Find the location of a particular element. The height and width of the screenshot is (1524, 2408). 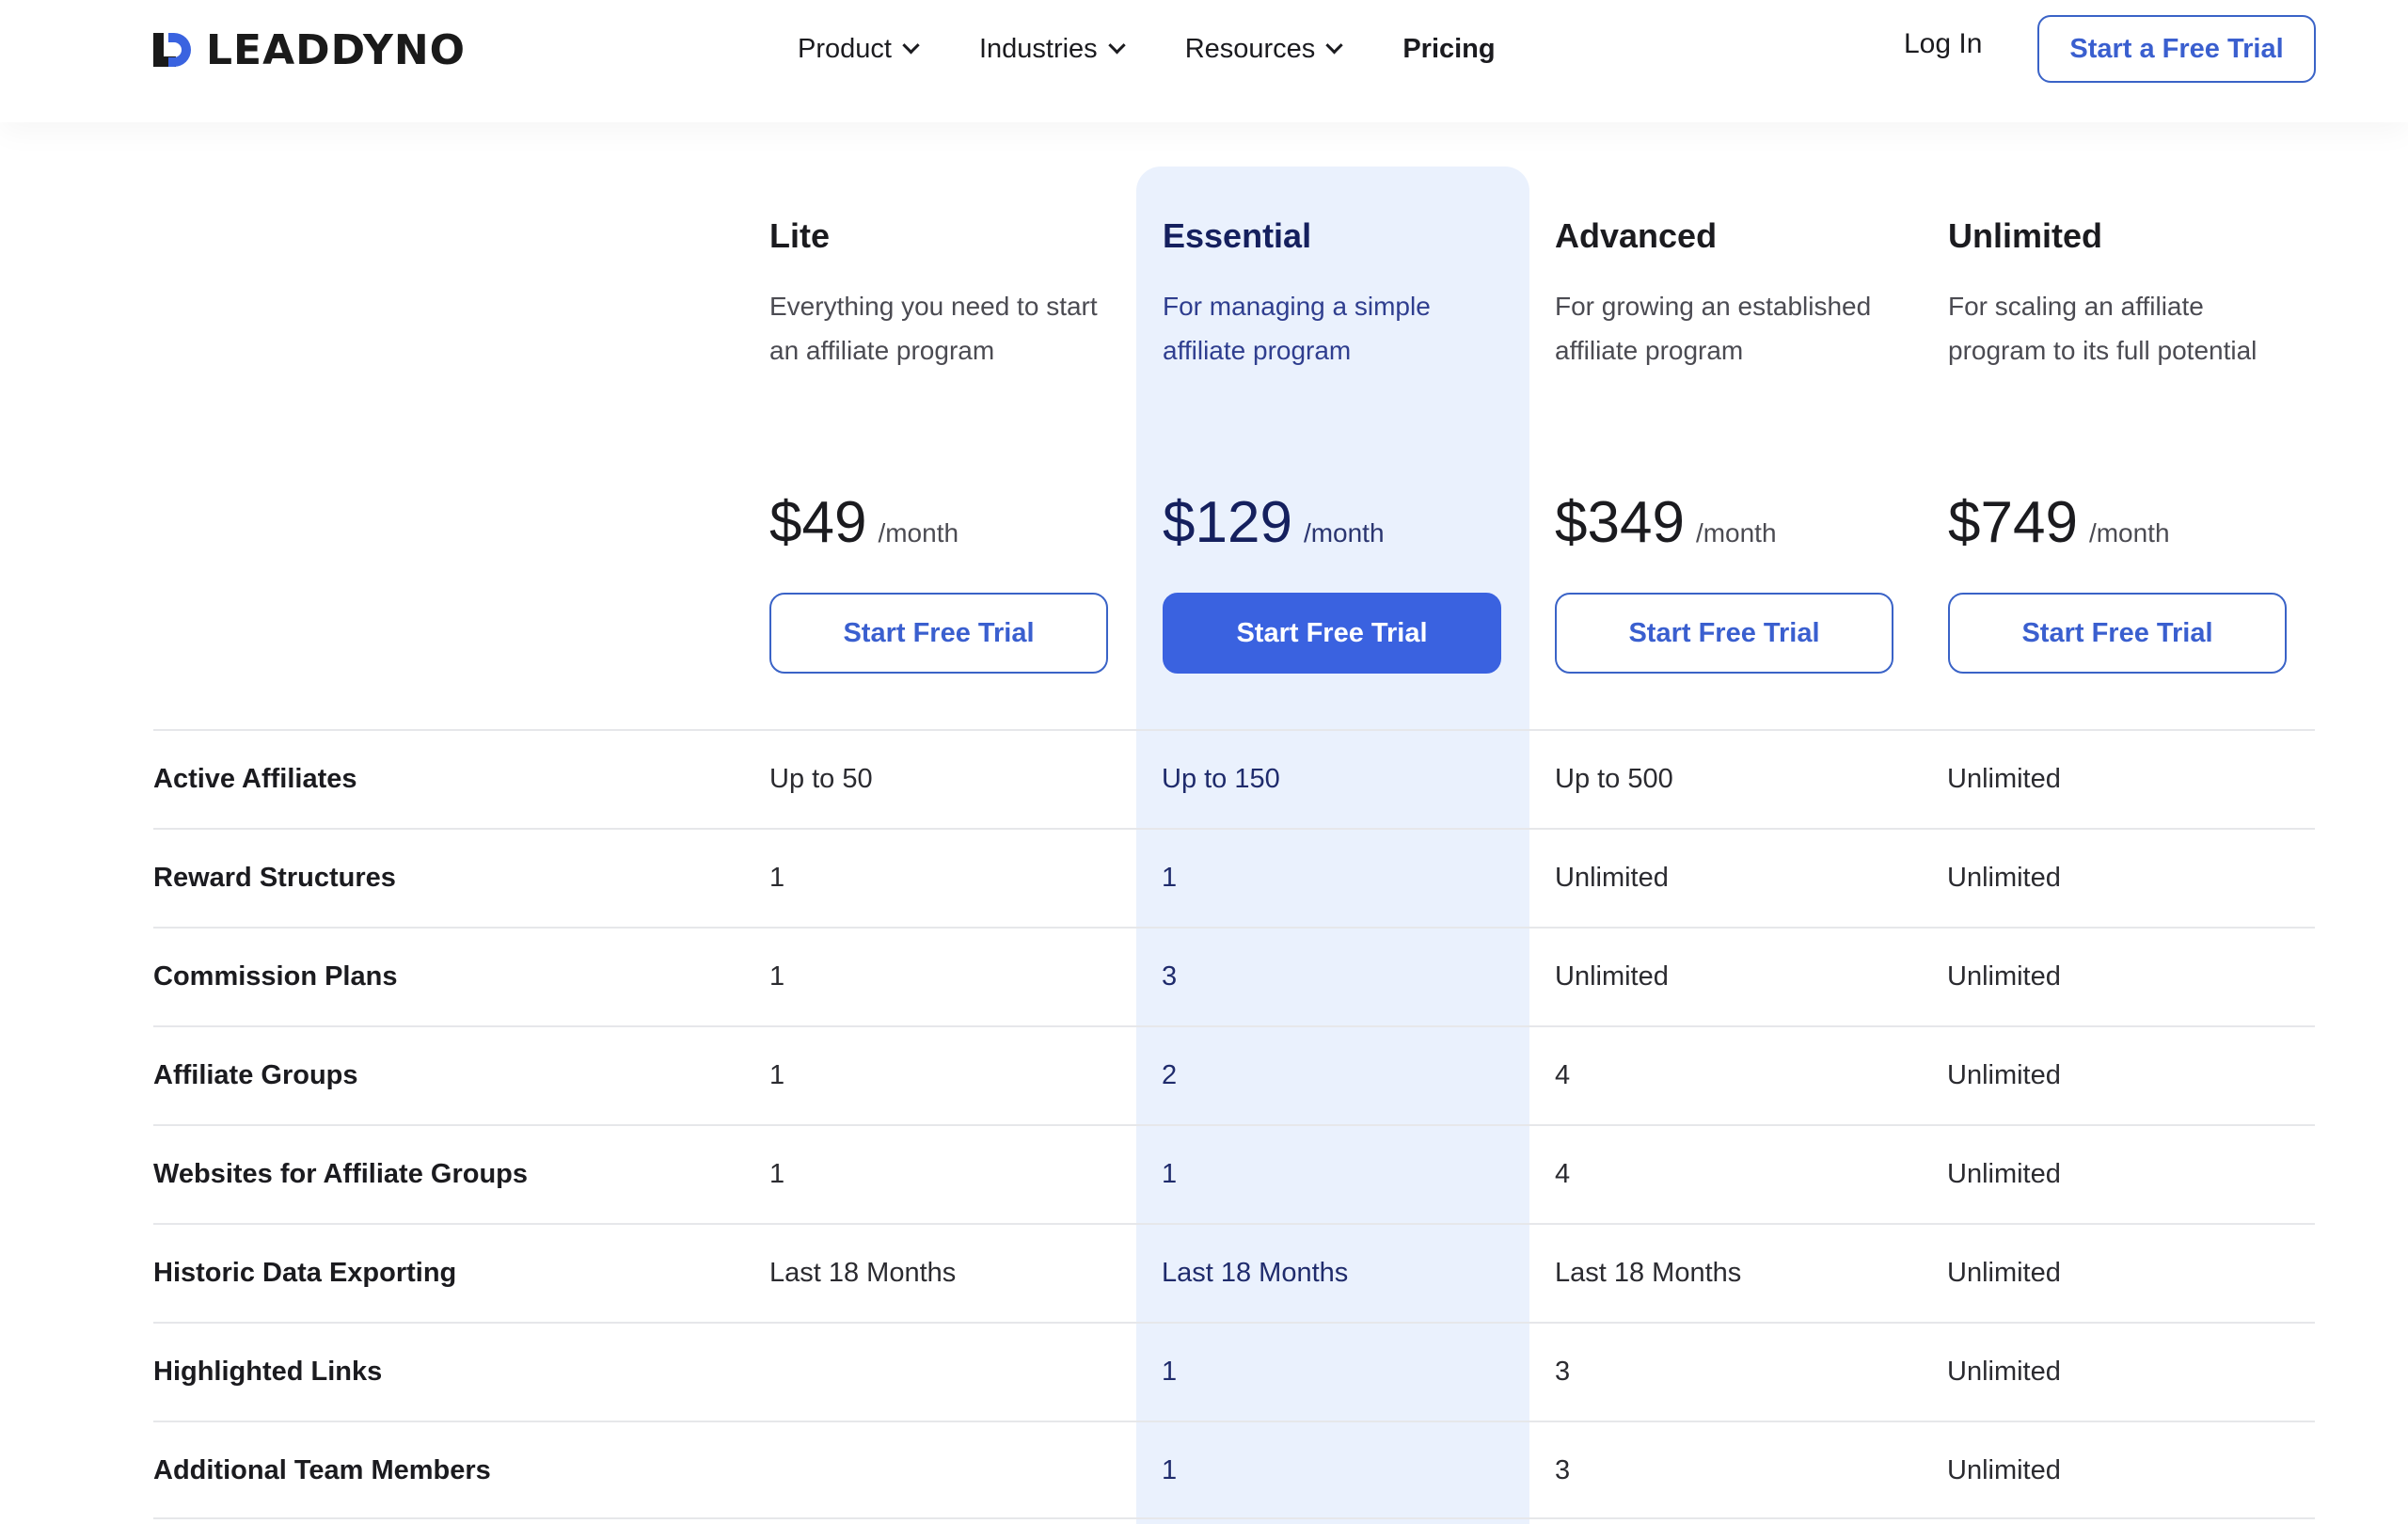

table-row: Highlighted Links 1 3 Unlimited is located at coordinates (1234, 1372).